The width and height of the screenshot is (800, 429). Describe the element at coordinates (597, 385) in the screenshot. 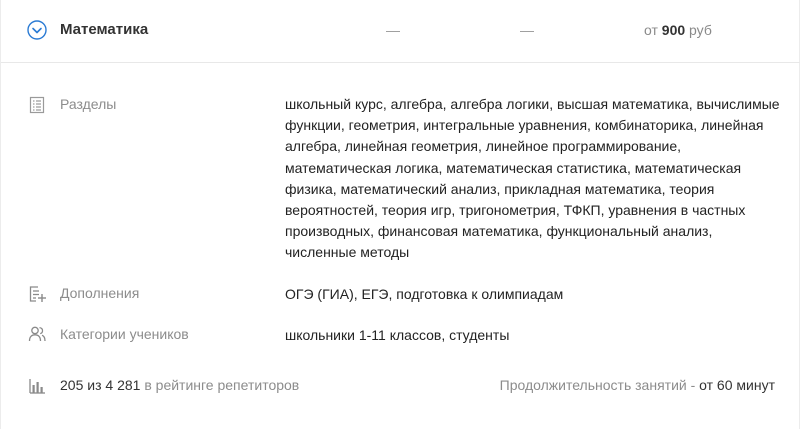

I see `duration-label: Продолжительность занятий -` at that location.